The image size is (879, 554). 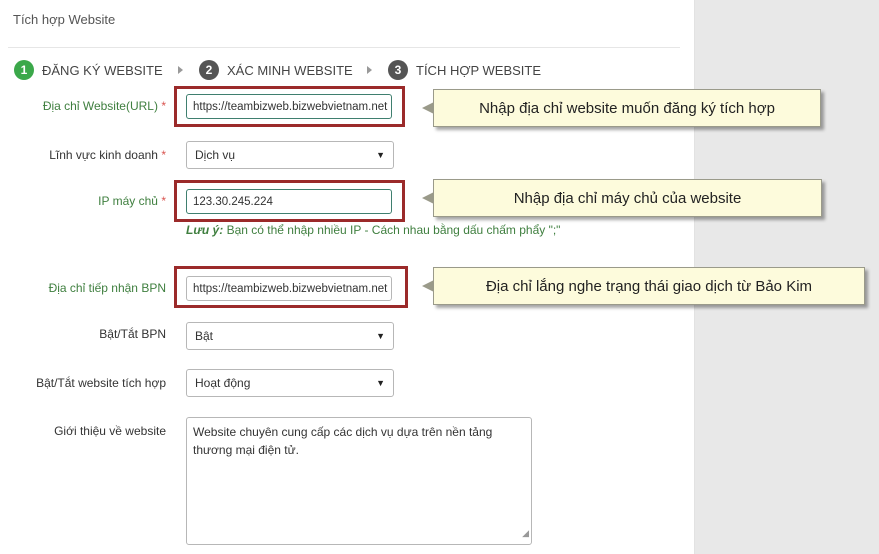 I want to click on bpn-toggle-select: Bật ▼, so click(x=290, y=336).